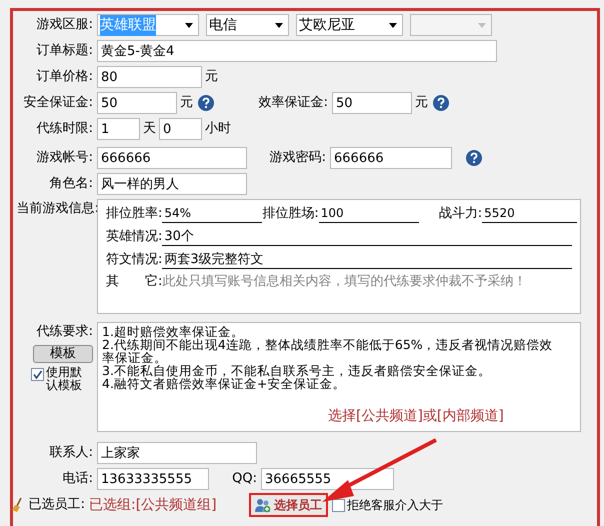 The width and height of the screenshot is (604, 526). What do you see at coordinates (134, 282) in the screenshot?
I see `field-label: 其 它:` at bounding box center [134, 282].